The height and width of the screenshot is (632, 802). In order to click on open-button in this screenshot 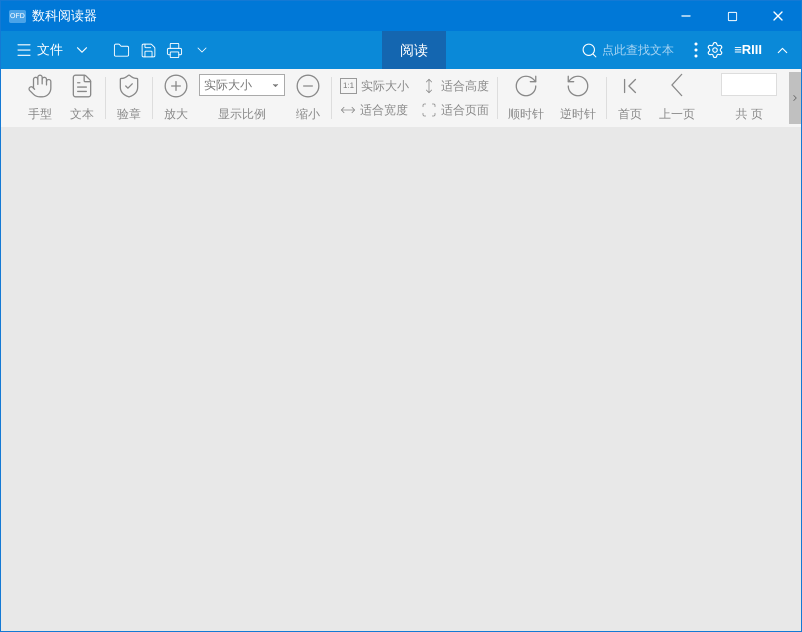, I will do `click(121, 50)`.